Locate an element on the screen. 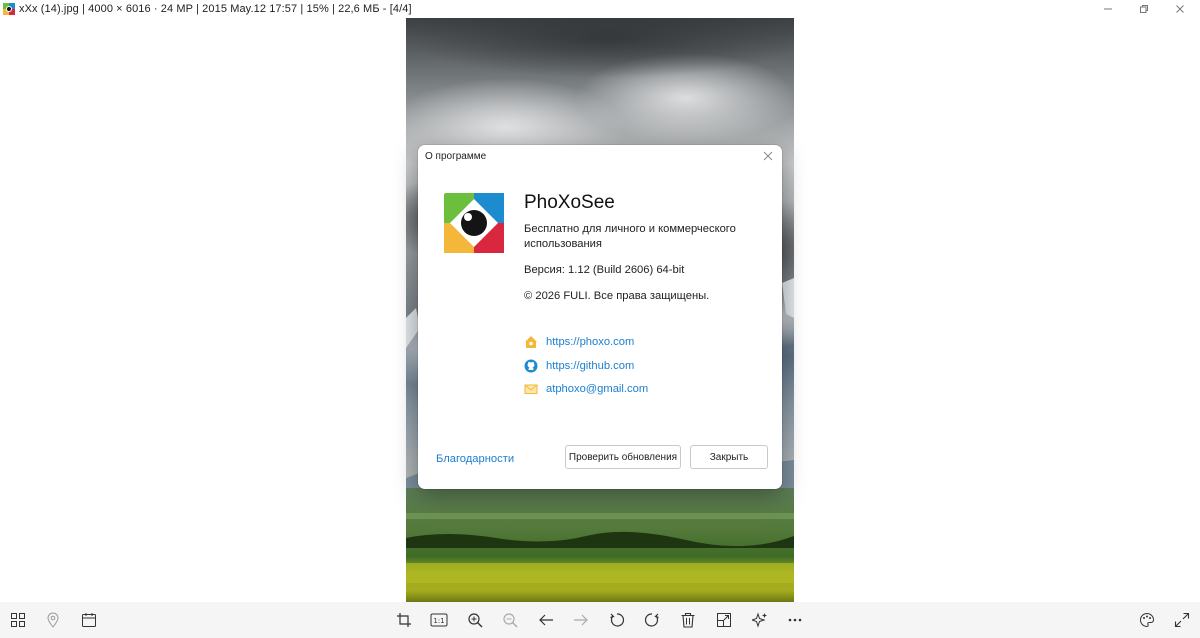  app-version: Версия: 1.12 (Build 2606) 64-bit is located at coordinates (604, 270).